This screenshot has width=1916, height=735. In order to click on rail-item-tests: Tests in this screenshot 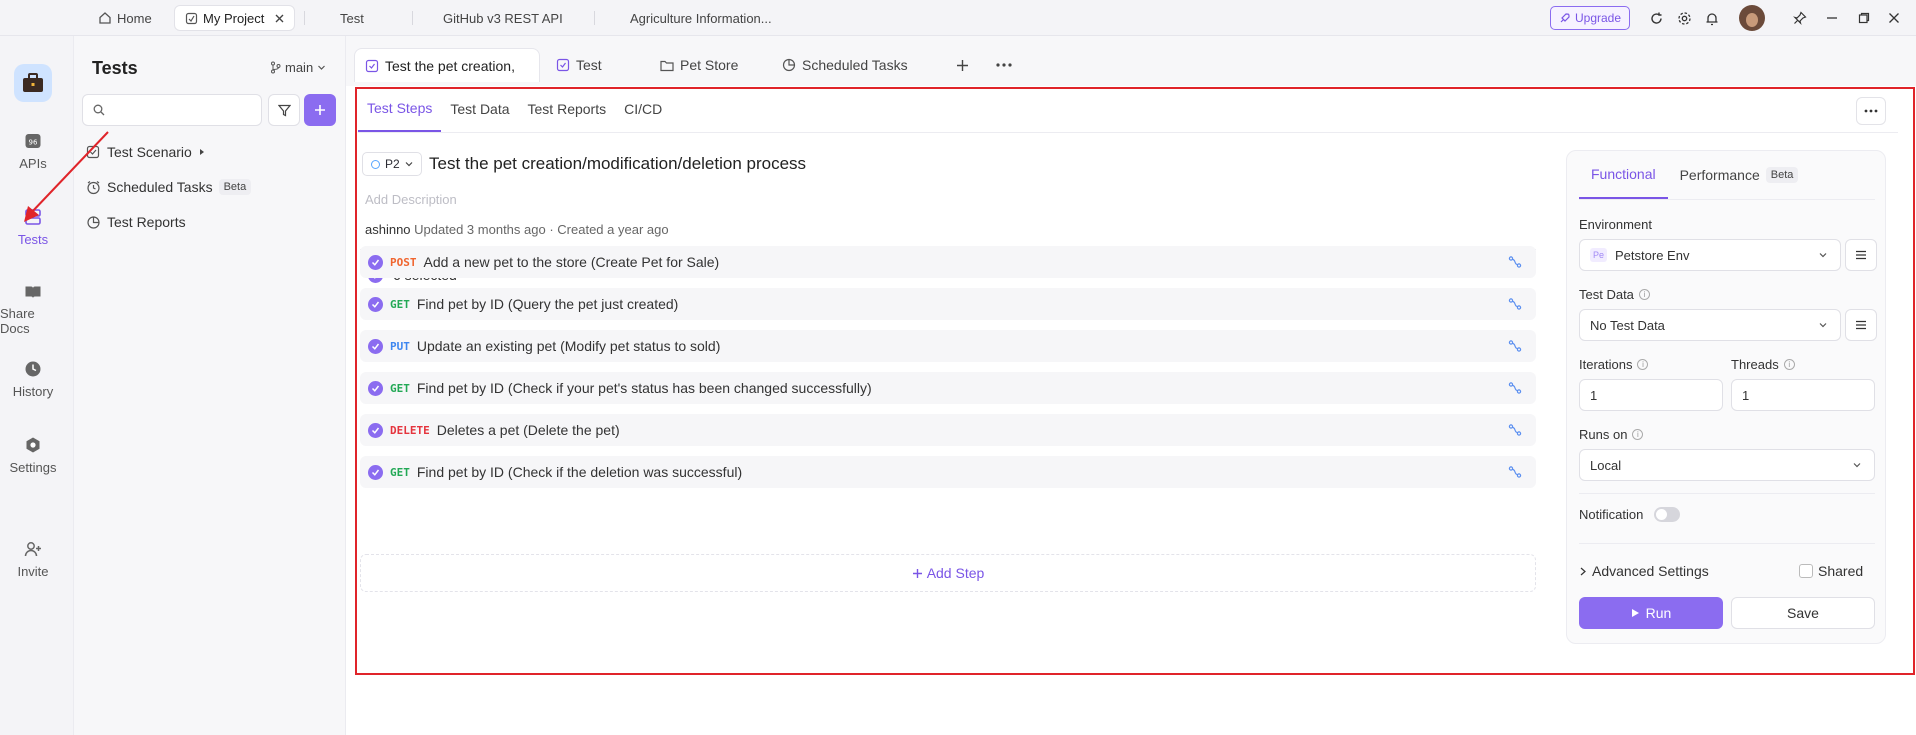, I will do `click(33, 227)`.